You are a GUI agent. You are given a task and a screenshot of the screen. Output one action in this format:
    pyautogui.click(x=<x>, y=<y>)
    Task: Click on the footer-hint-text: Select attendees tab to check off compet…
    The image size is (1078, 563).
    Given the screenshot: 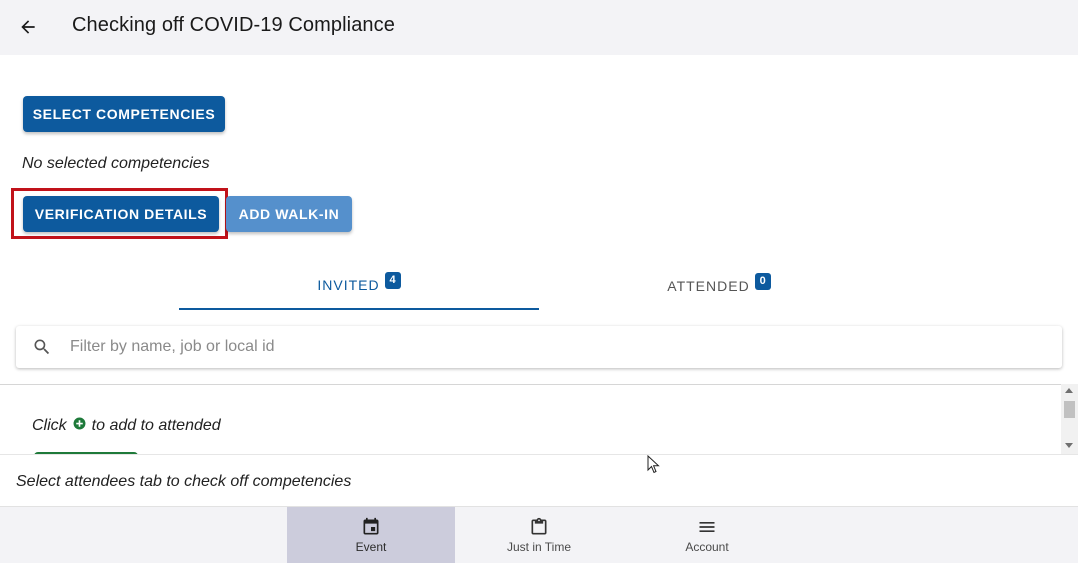 What is the action you would take?
    pyautogui.click(x=184, y=481)
    